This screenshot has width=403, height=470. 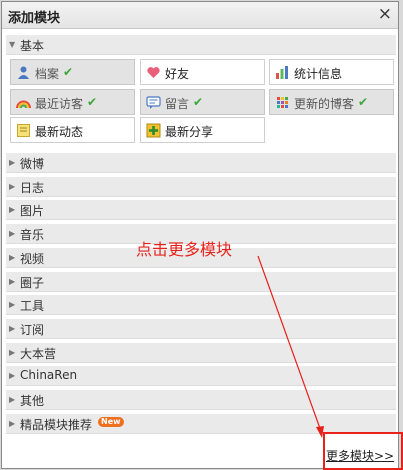 What do you see at coordinates (360, 455) in the screenshot?
I see `more-modules-link: 更多模块>>` at bounding box center [360, 455].